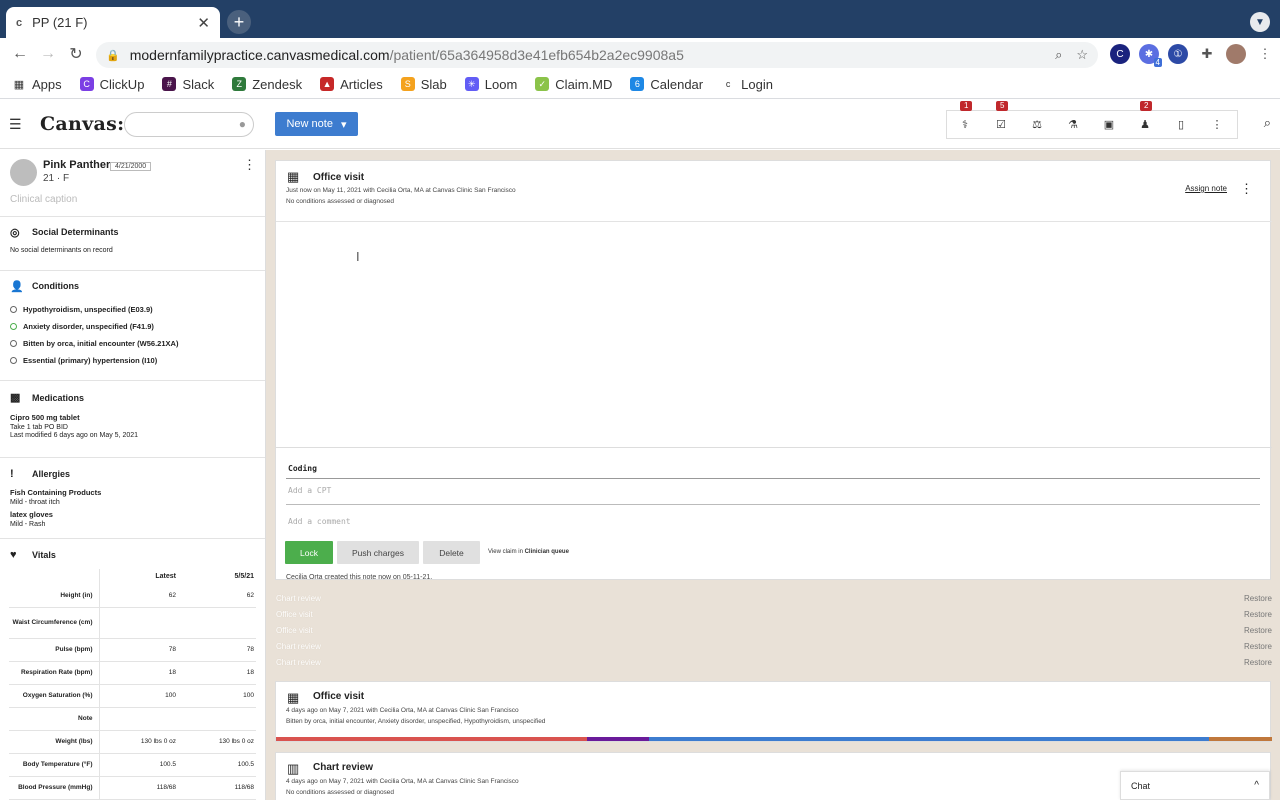 The image size is (1280, 800). What do you see at coordinates (23, 172) in the screenshot?
I see `patient-avatar` at bounding box center [23, 172].